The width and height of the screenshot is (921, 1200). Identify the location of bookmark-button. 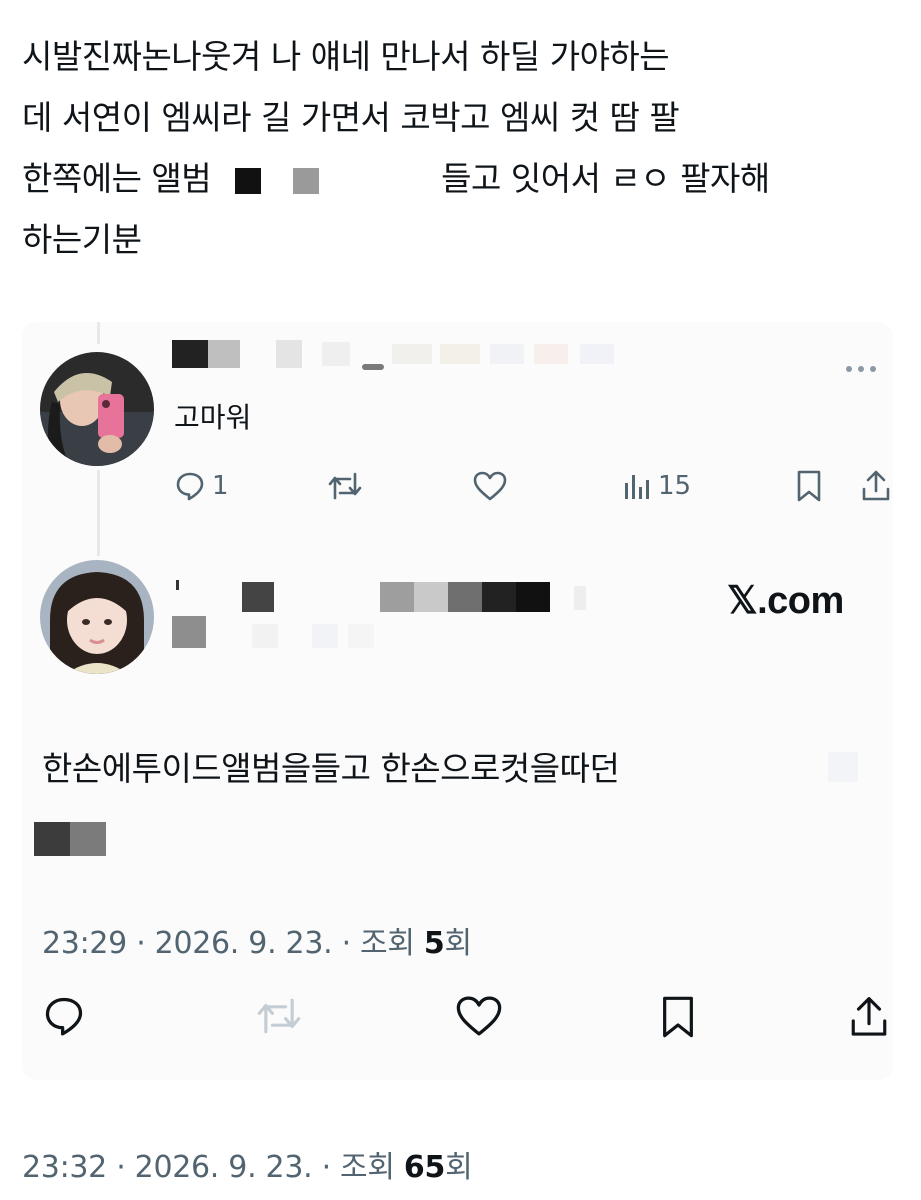
(809, 486).